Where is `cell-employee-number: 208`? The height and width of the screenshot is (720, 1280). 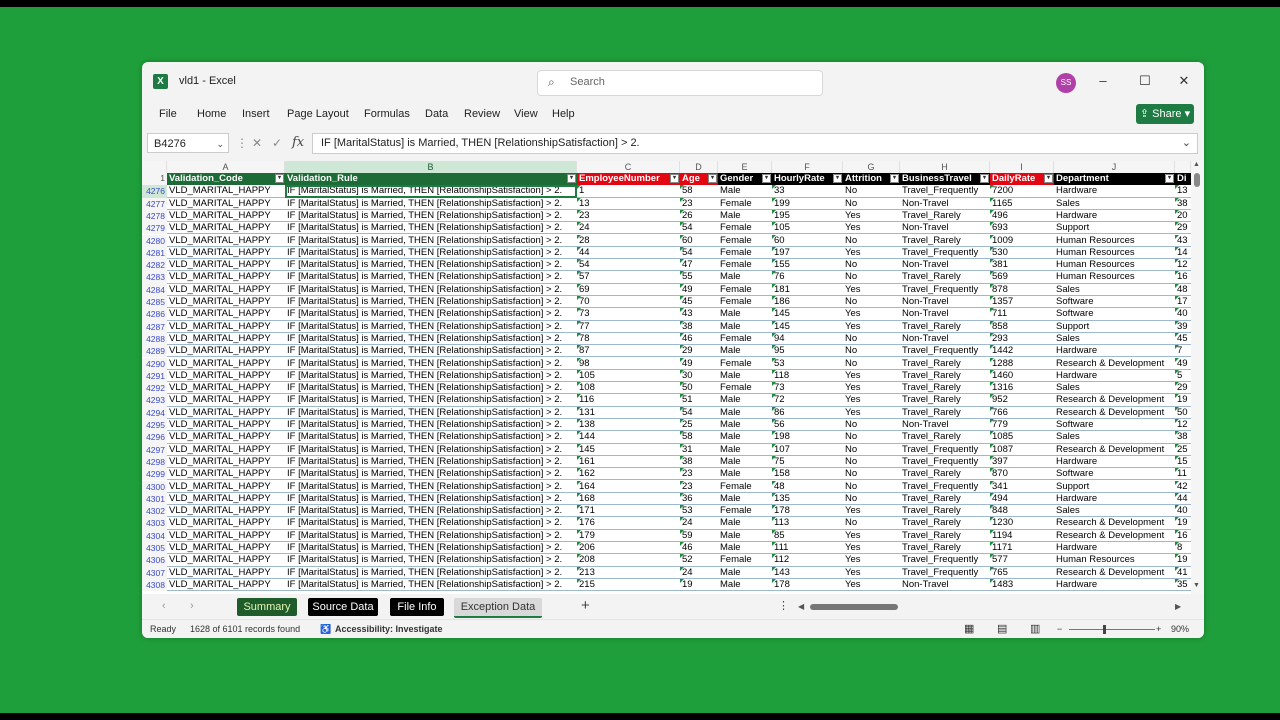 cell-employee-number: 208 is located at coordinates (628, 560).